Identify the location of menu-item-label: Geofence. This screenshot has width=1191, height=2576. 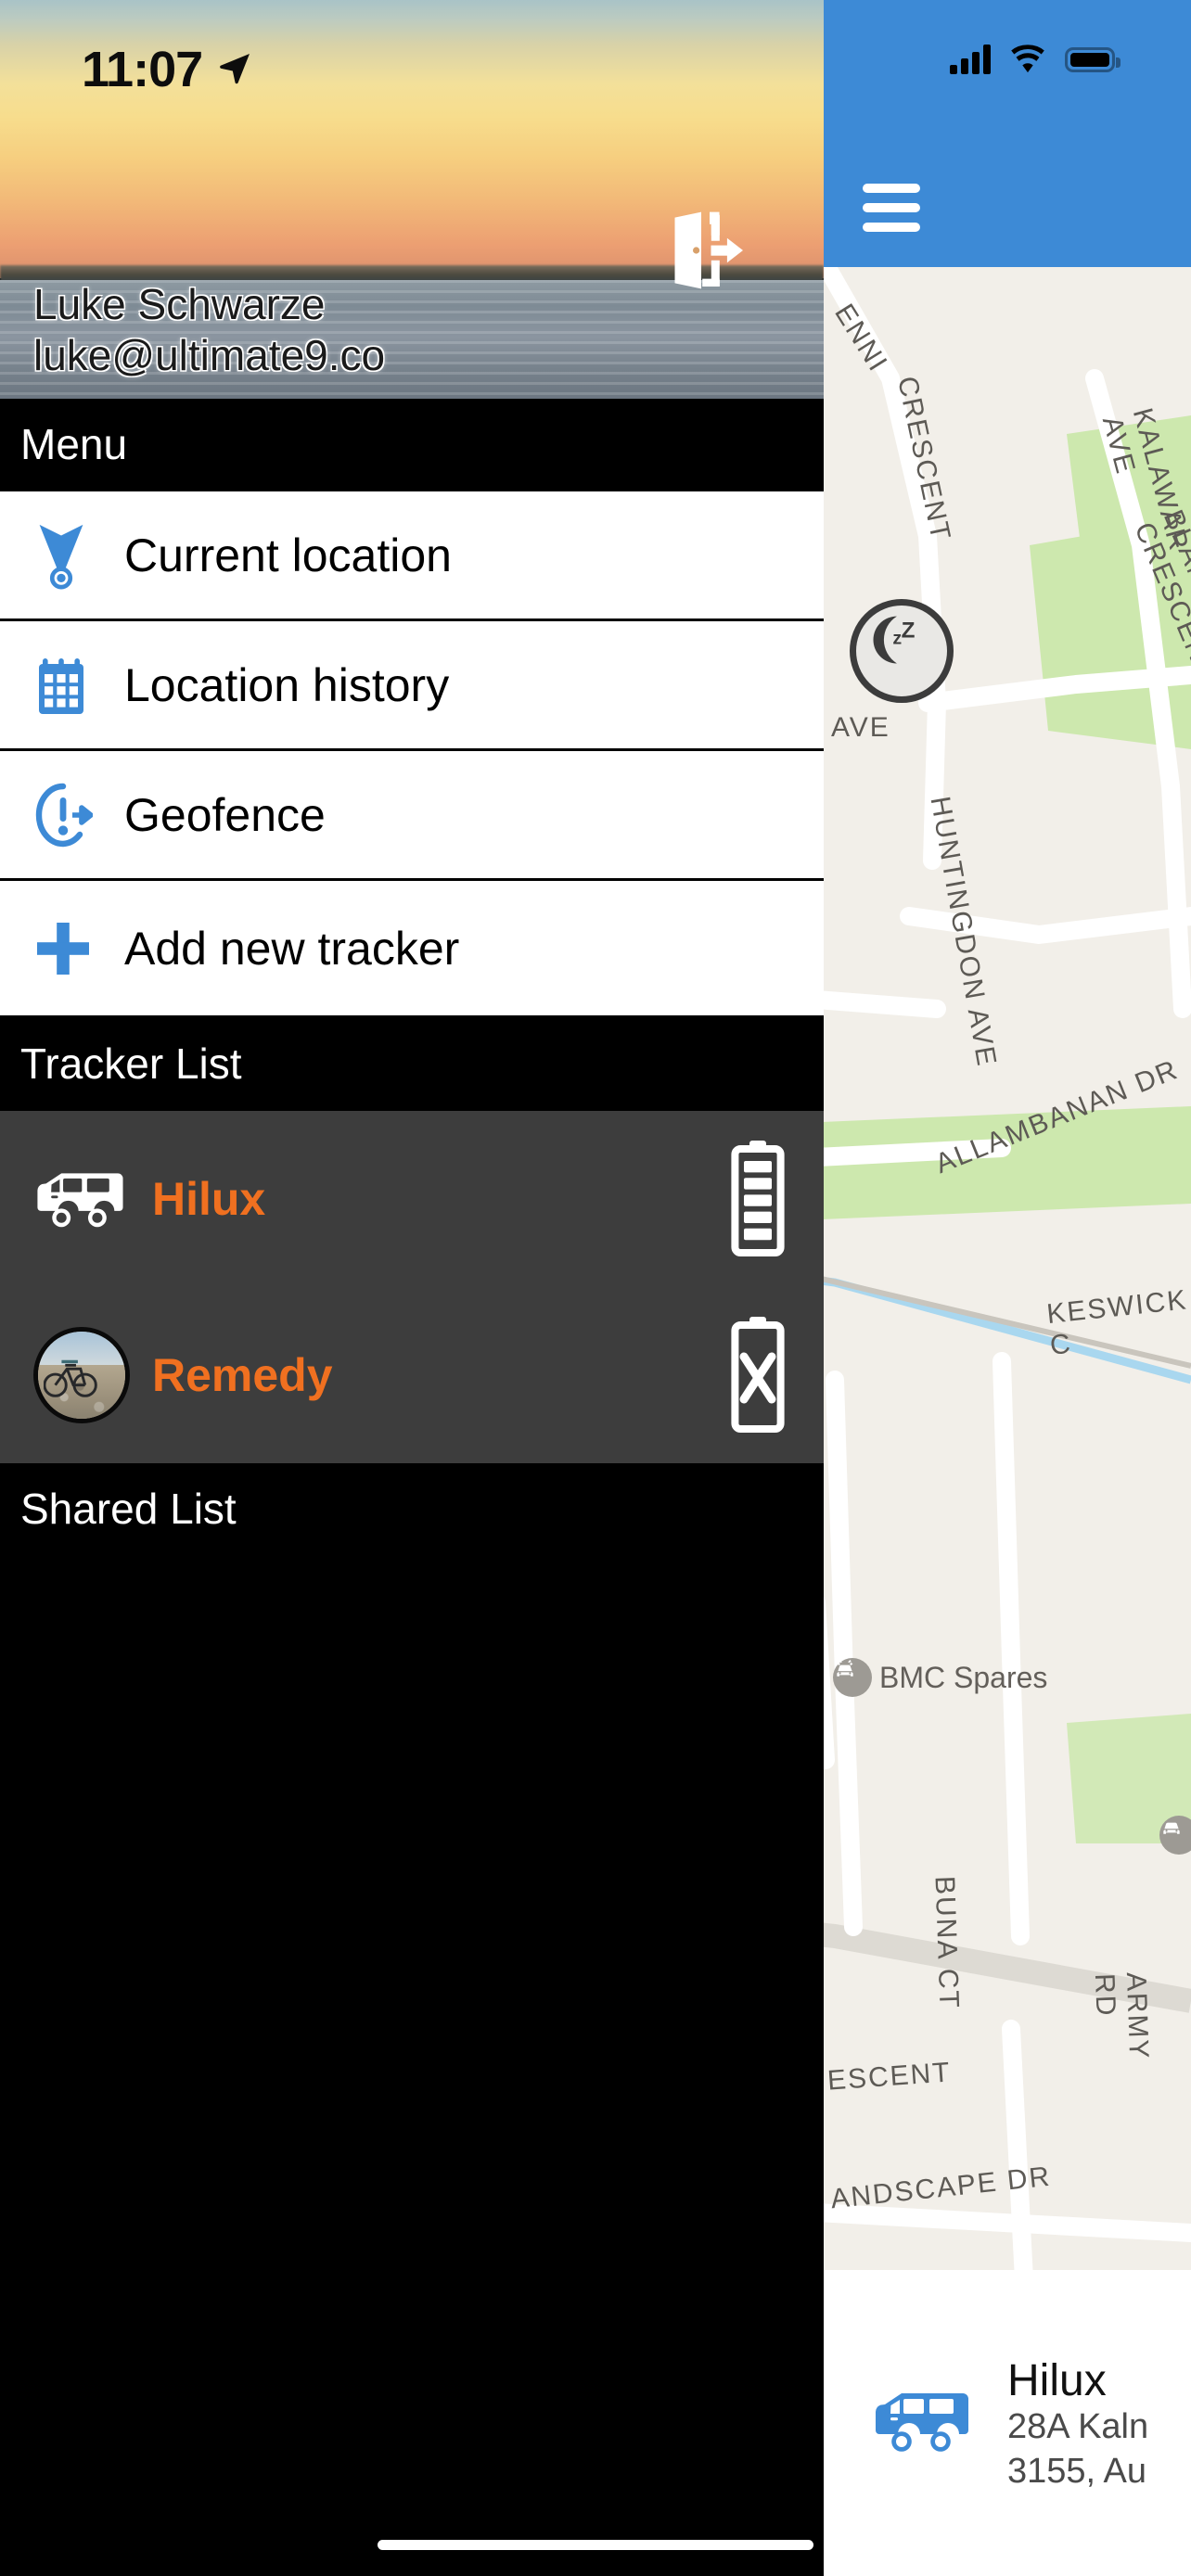
(225, 814).